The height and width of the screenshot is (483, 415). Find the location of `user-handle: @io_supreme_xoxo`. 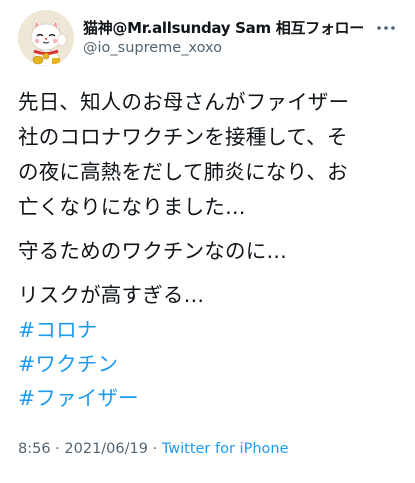

user-handle: @io_supreme_xoxo is located at coordinates (225, 48).